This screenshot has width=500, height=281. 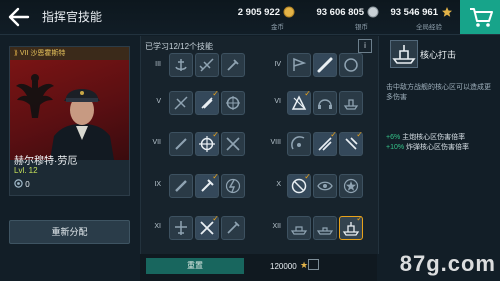 I want to click on commander-image, so click(x=65, y=117).